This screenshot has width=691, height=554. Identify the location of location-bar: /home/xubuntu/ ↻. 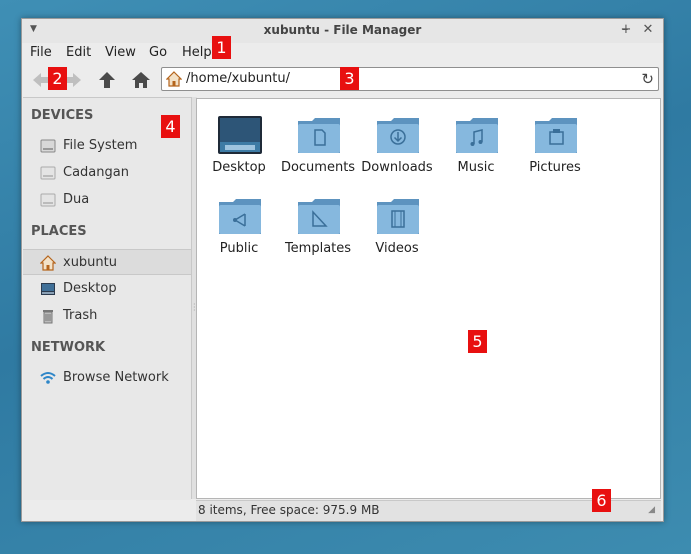
(410, 79).